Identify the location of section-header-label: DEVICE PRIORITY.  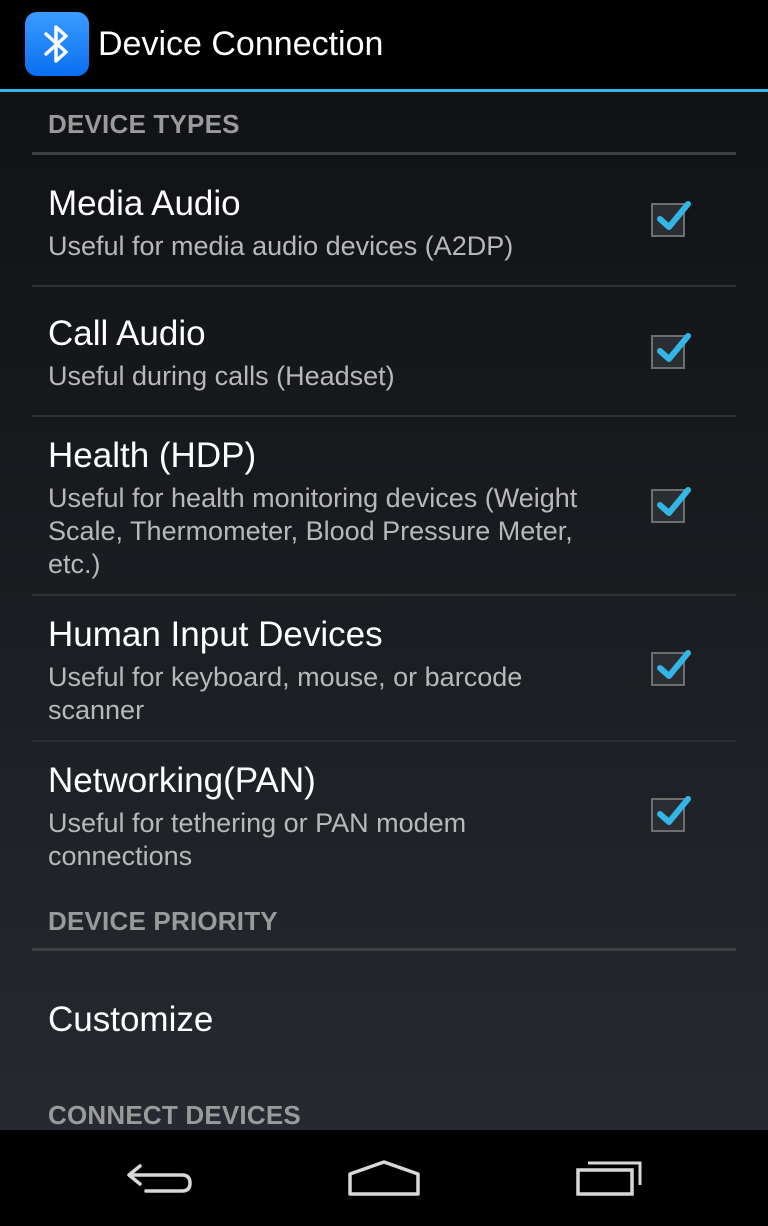
(163, 921).